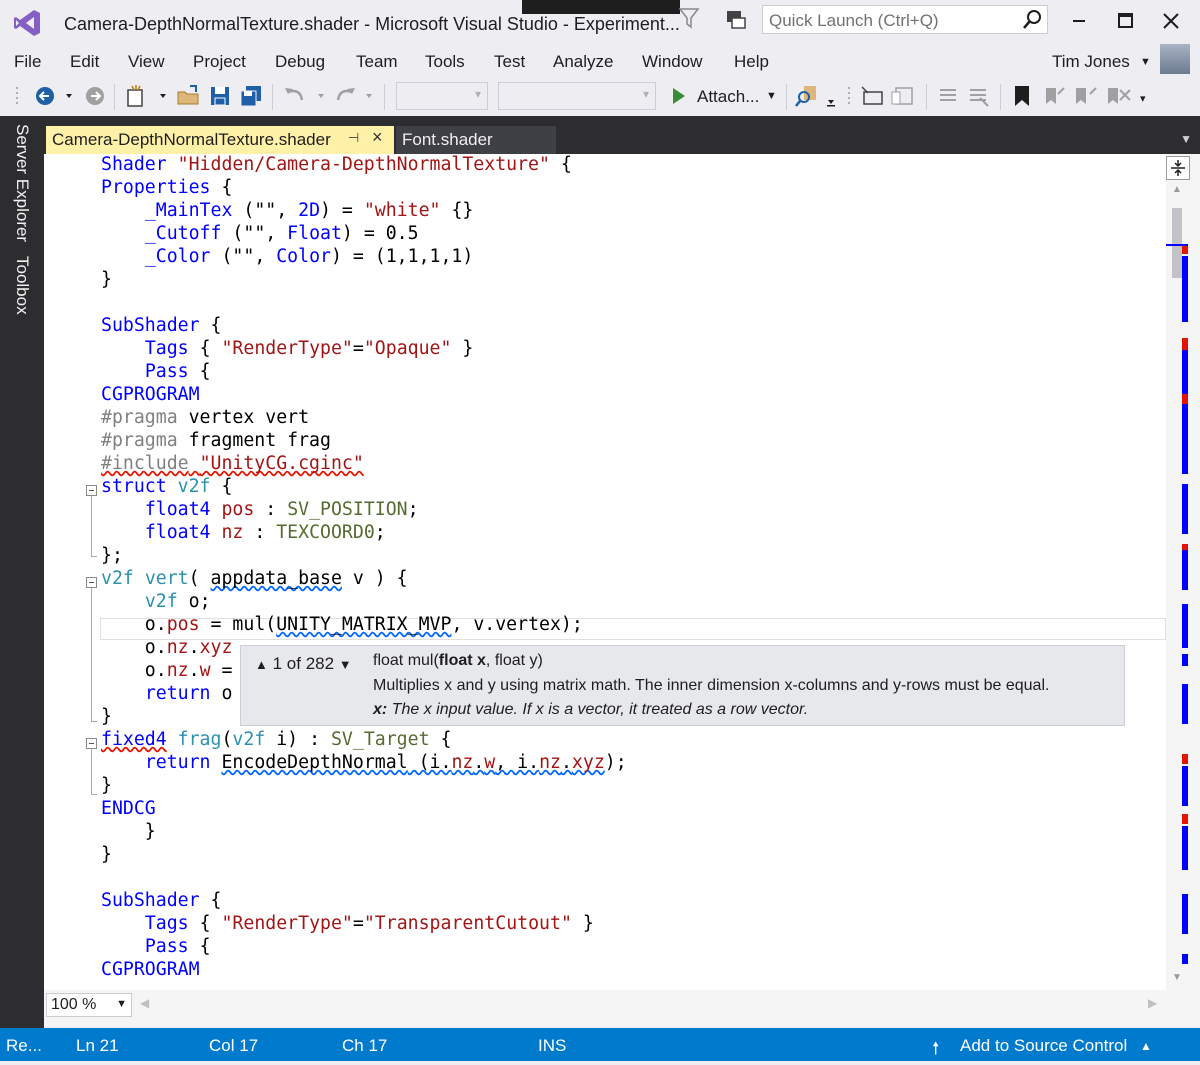 This screenshot has width=1200, height=1065. Describe the element at coordinates (300, 62) in the screenshot. I see `menu-debug: Debug` at that location.